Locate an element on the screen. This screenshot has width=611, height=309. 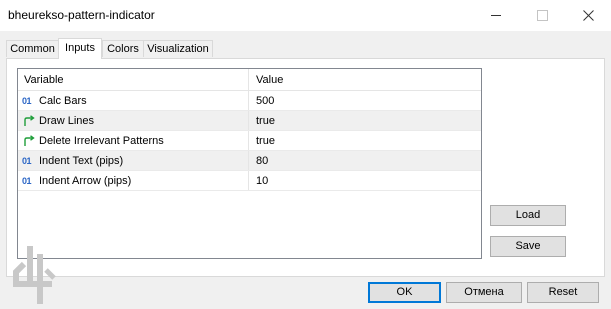
tab-colors: Colors is located at coordinates (123, 48).